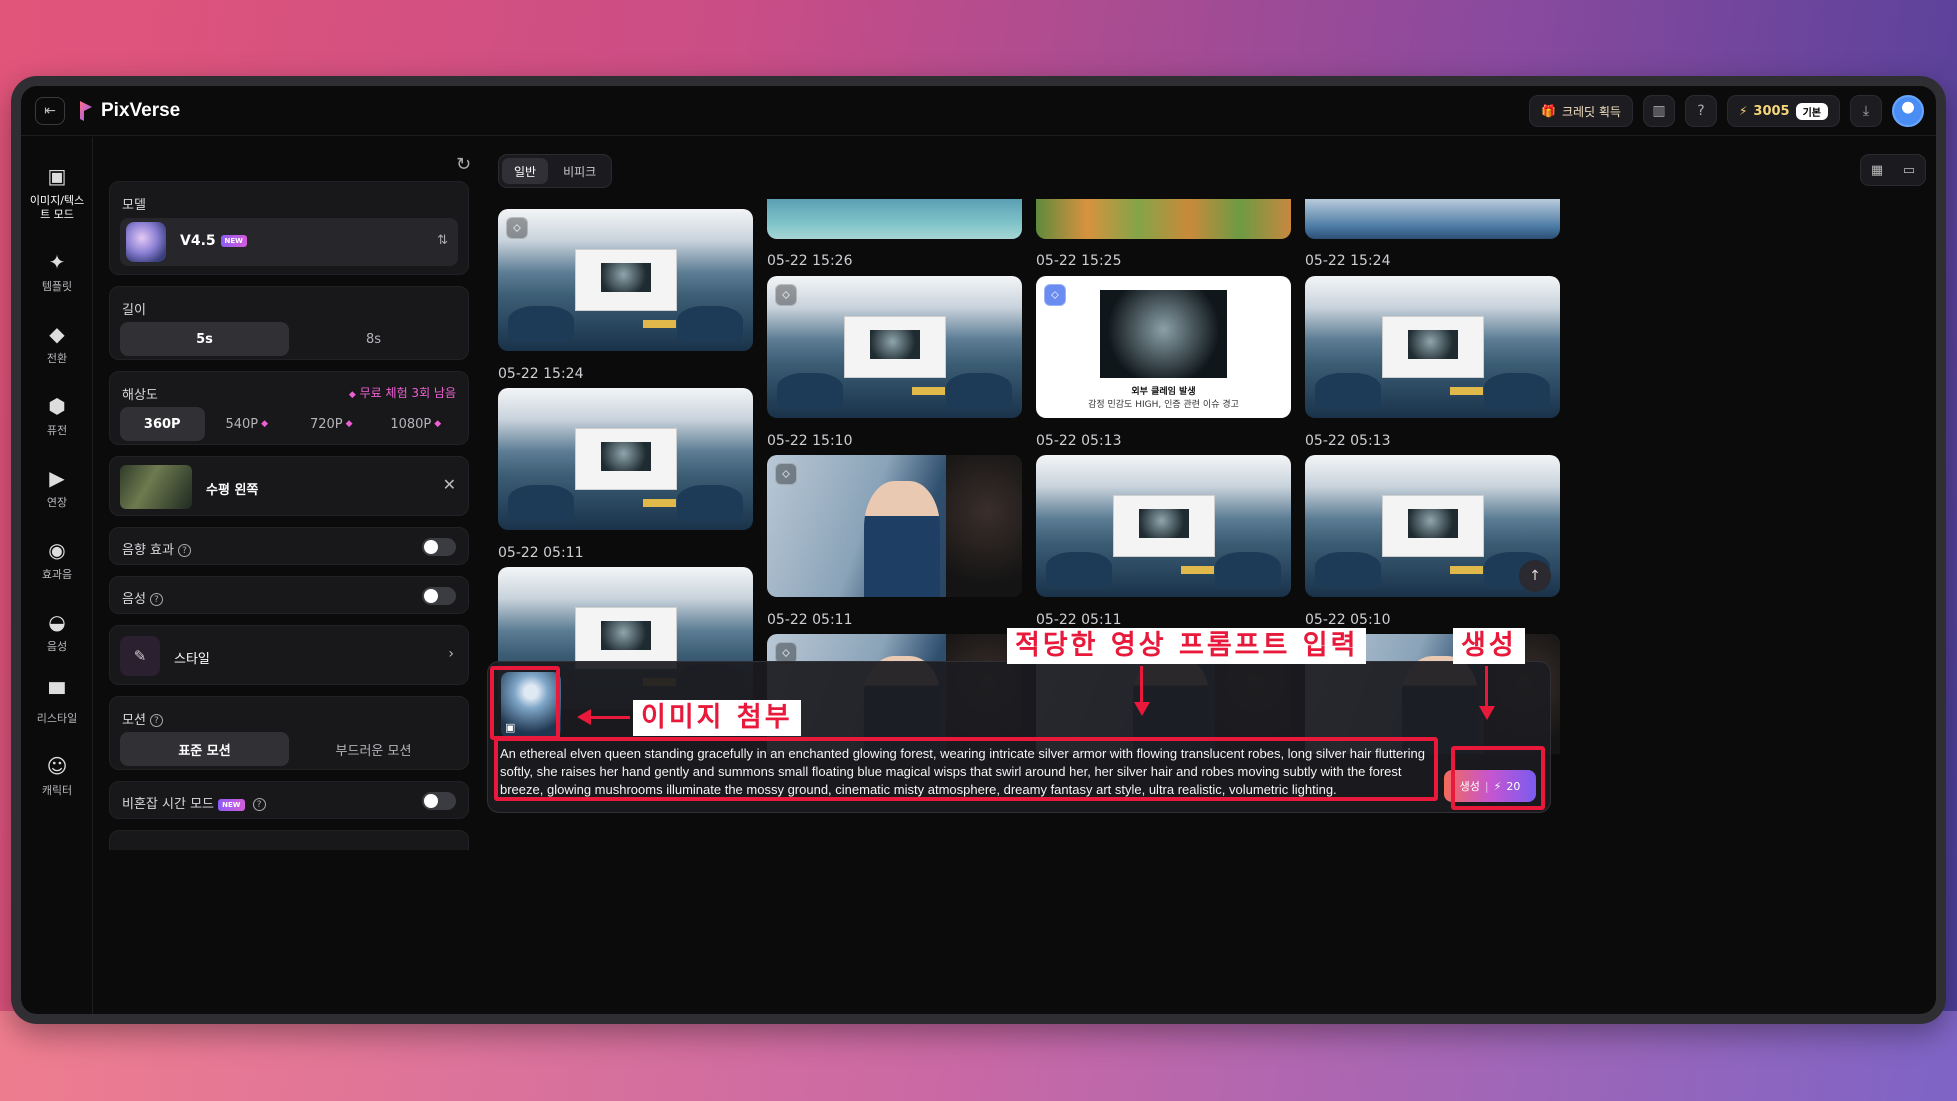 Image resolution: width=1957 pixels, height=1101 pixels. Describe the element at coordinates (192, 659) in the screenshot. I see `style-label: 스타일` at that location.